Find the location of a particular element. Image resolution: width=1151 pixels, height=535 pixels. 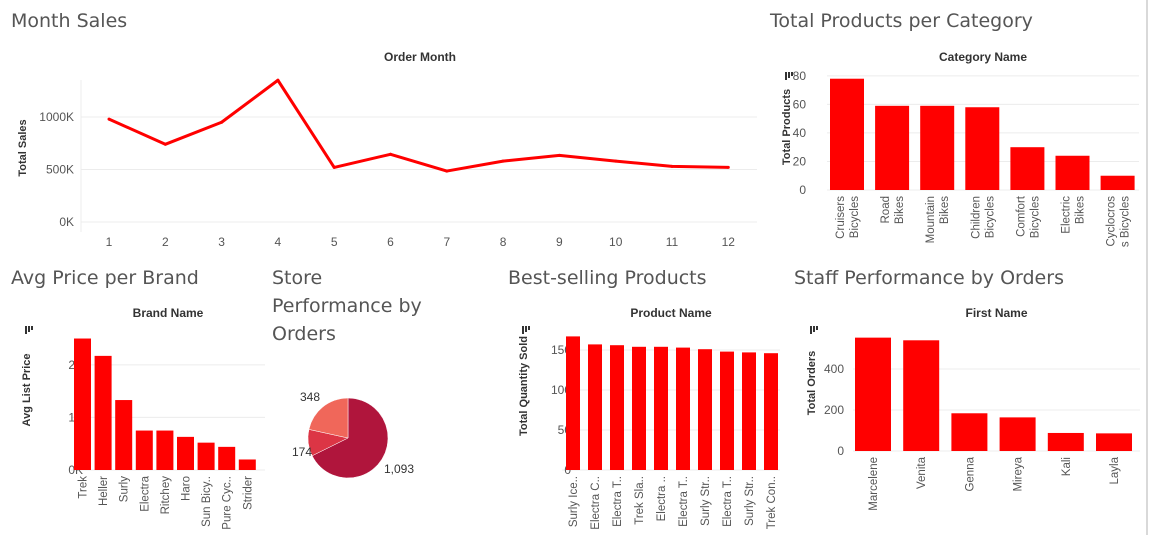

month-sales-x-tick-label: 7 is located at coordinates (446, 242).